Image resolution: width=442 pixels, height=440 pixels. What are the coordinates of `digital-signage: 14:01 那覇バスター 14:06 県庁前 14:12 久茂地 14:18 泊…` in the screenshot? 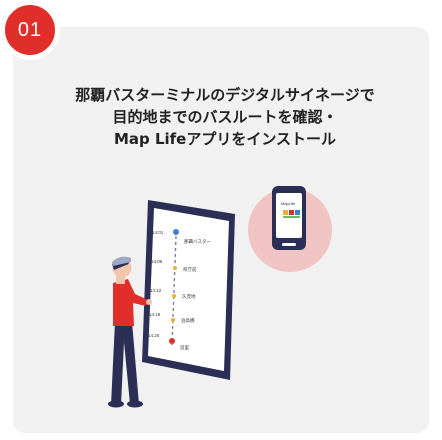 It's located at (188, 290).